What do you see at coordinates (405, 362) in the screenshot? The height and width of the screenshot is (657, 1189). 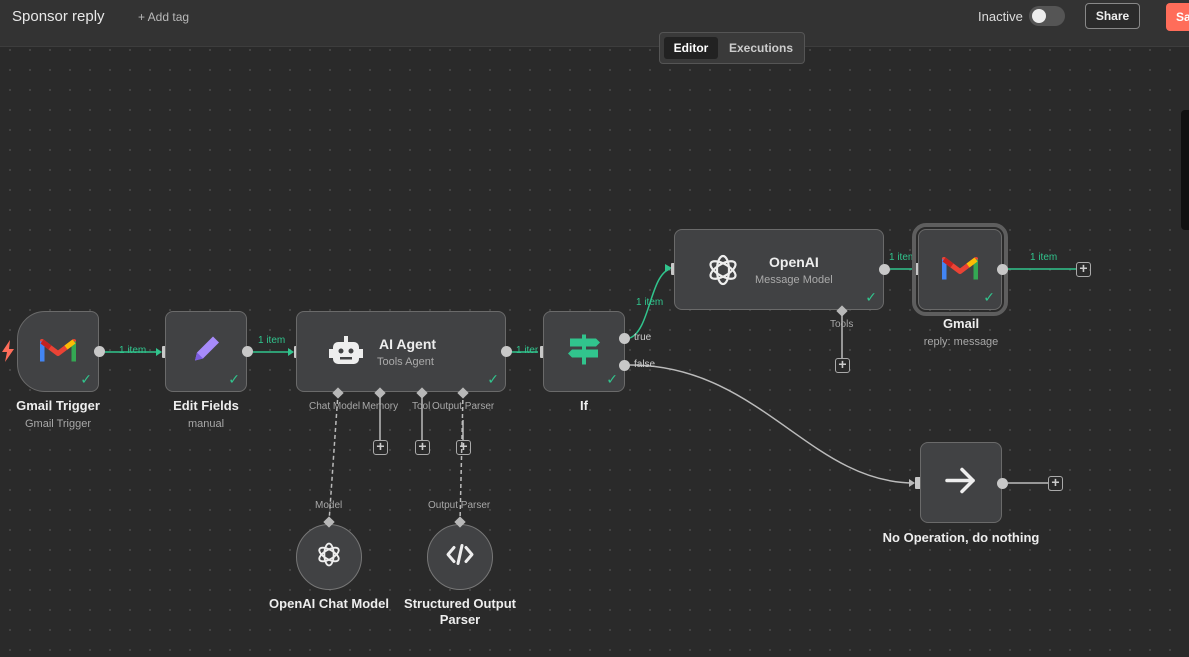 I see `ai-agent-subtitle: Tools Agent` at bounding box center [405, 362].